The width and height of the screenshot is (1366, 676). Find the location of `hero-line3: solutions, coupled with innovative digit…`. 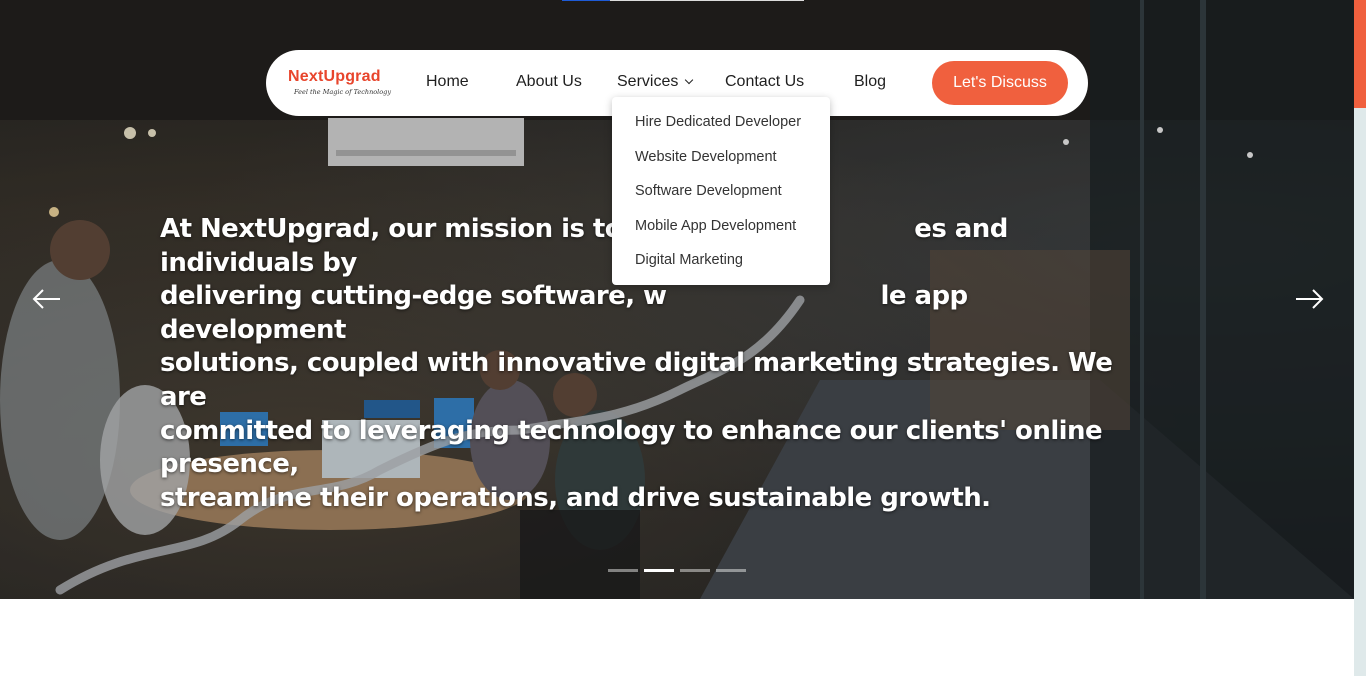

hero-line3: solutions, coupled with innovative digit… is located at coordinates (636, 380).